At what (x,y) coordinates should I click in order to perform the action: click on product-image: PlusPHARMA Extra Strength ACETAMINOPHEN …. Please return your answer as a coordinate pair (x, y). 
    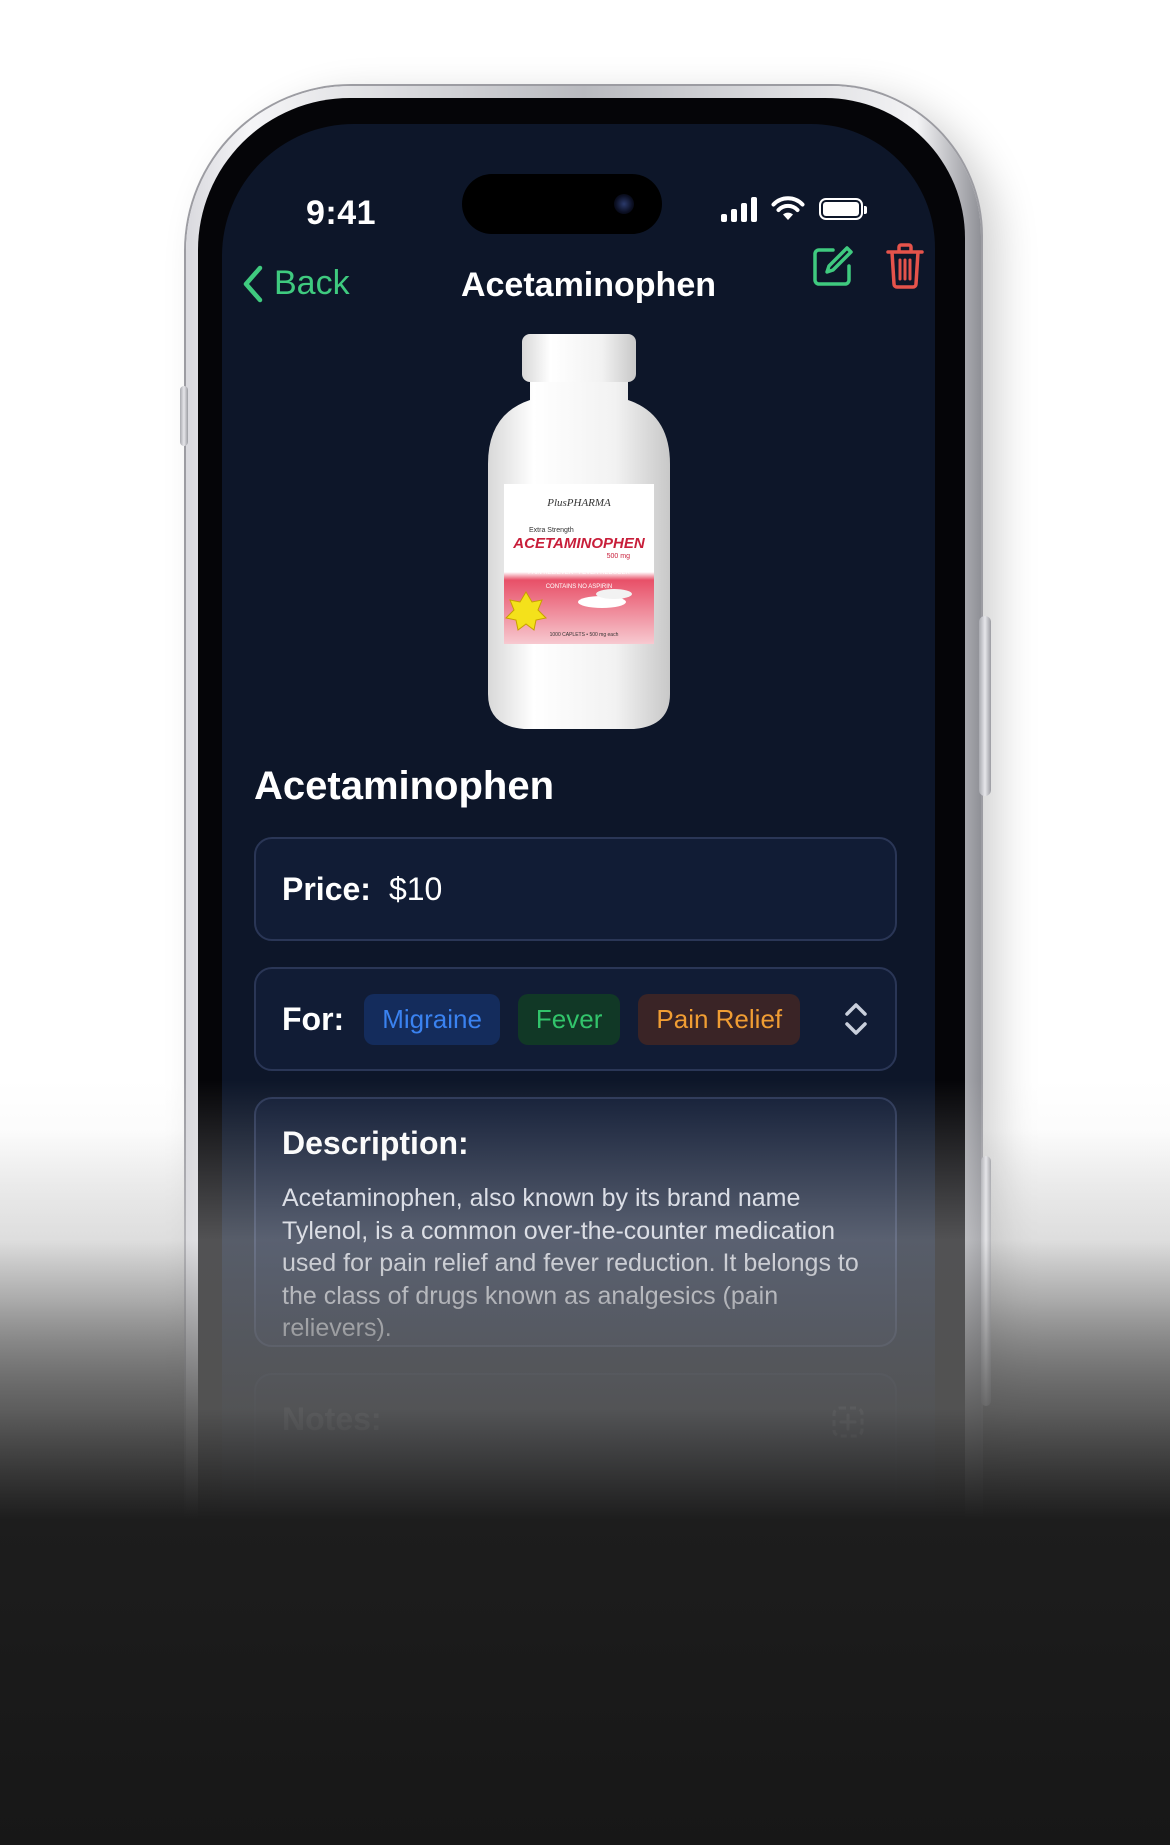
    Looking at the image, I should click on (578, 534).